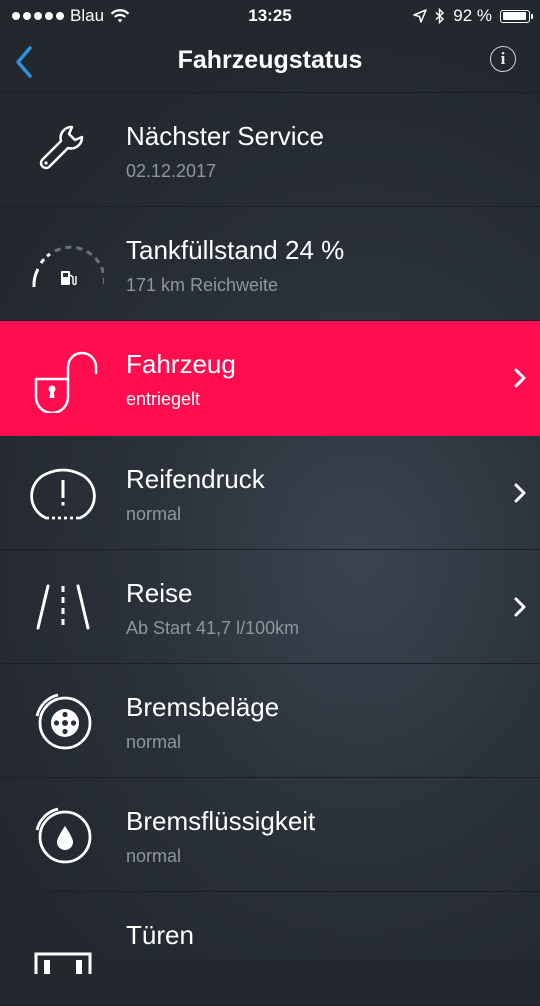 This screenshot has width=540, height=1006. I want to click on item-title: Türen, so click(160, 935).